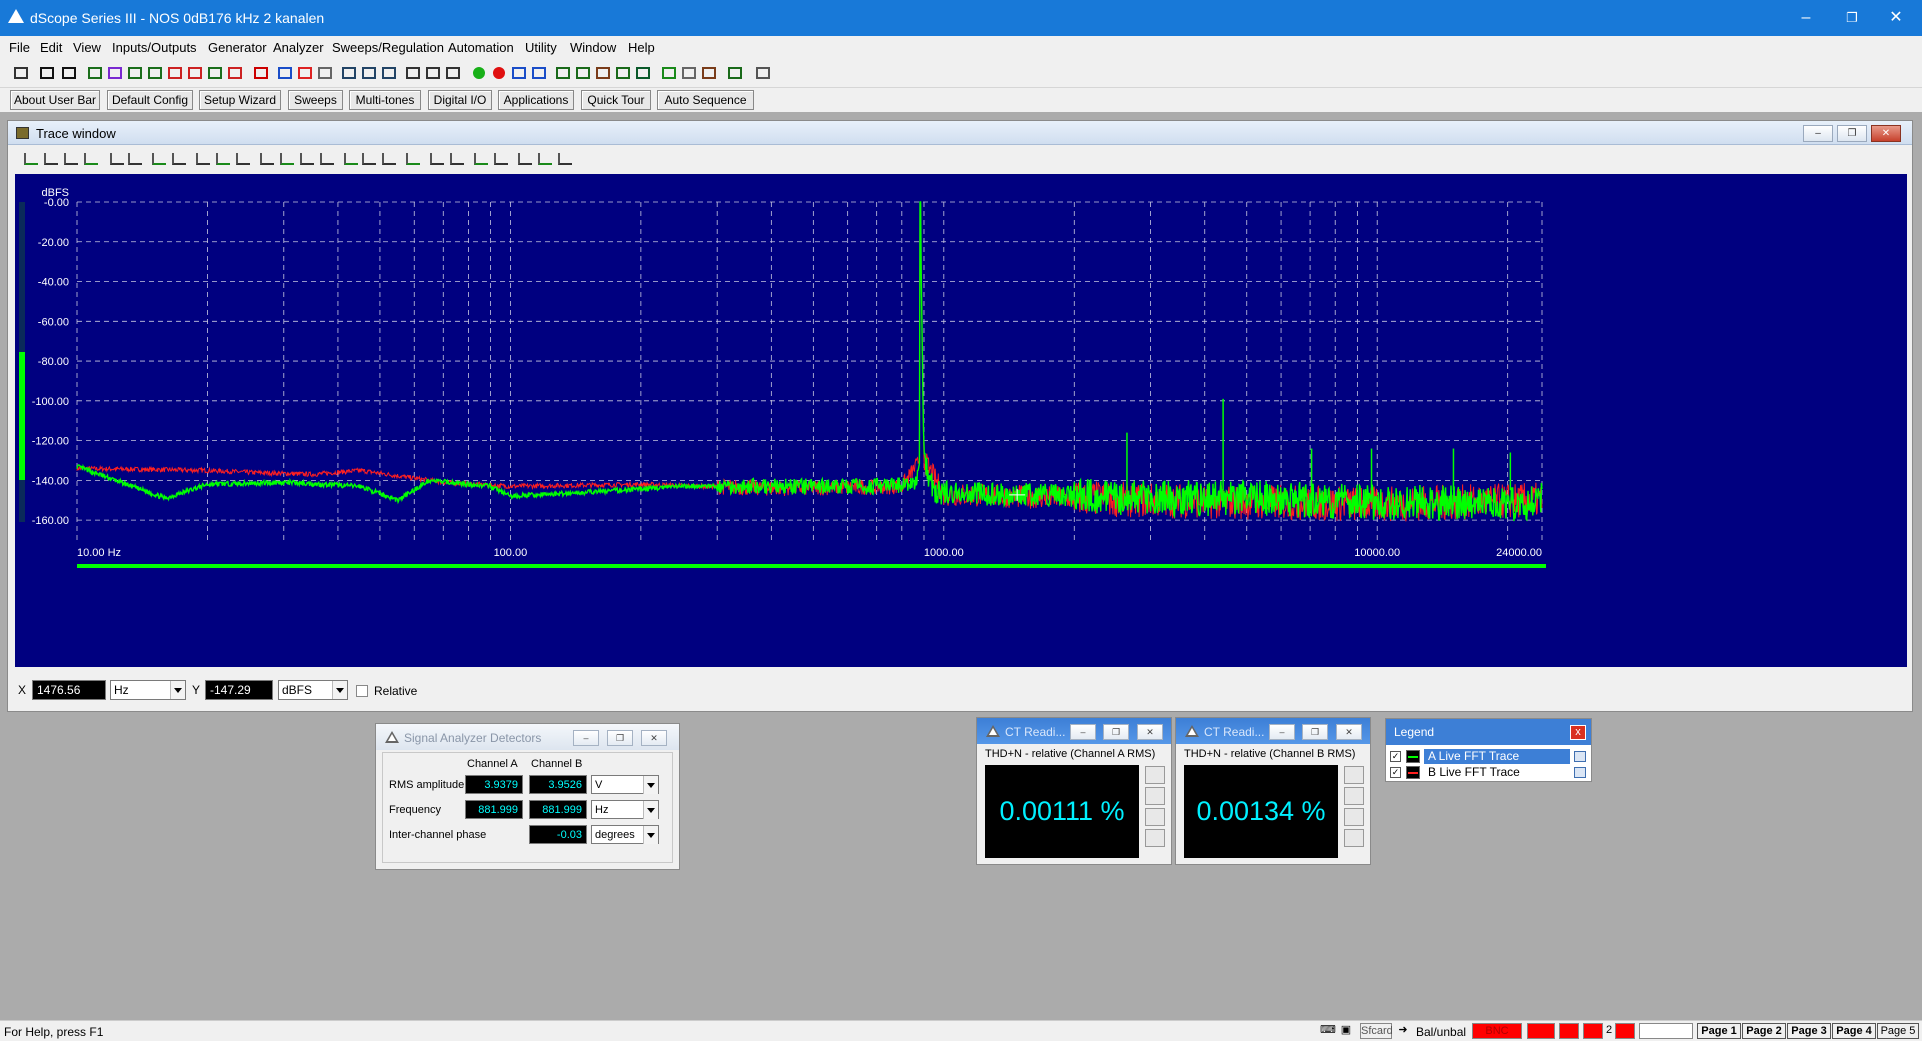 Image resolution: width=1922 pixels, height=1041 pixels. I want to click on legend-close-icon: x, so click(1578, 732).